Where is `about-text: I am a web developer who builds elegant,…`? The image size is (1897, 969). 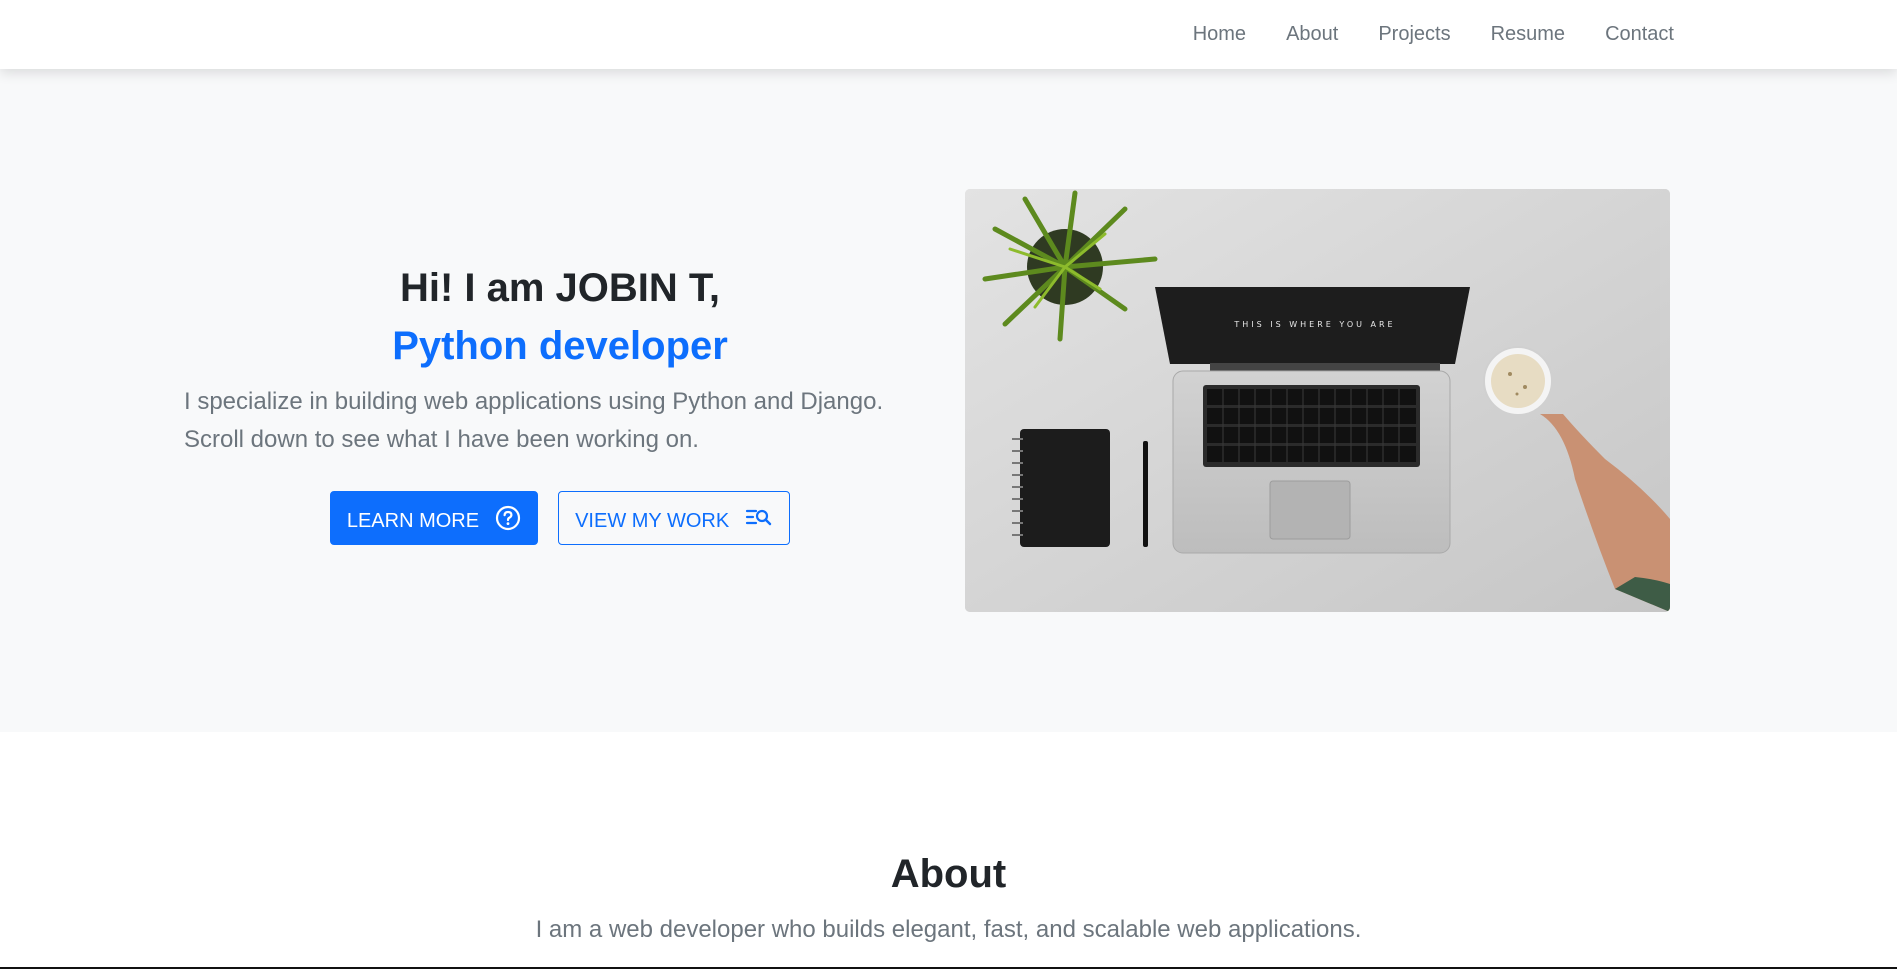 about-text: I am a web developer who builds elegant,… is located at coordinates (948, 929).